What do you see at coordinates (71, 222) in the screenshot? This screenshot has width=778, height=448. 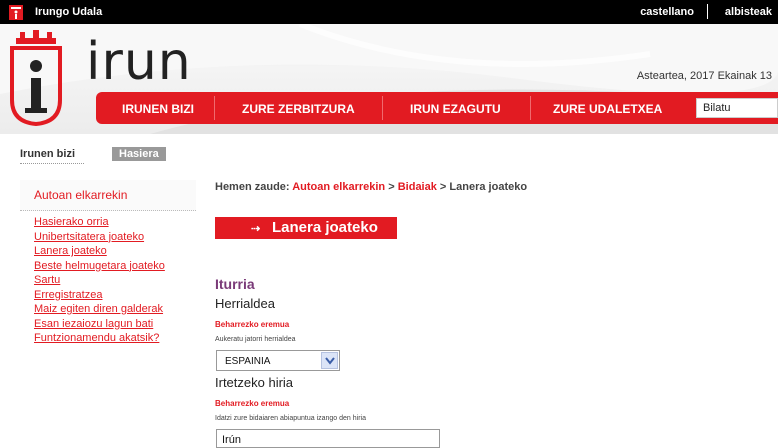 I see `sidebar-item-hasierako-orria: Hasierako orria` at bounding box center [71, 222].